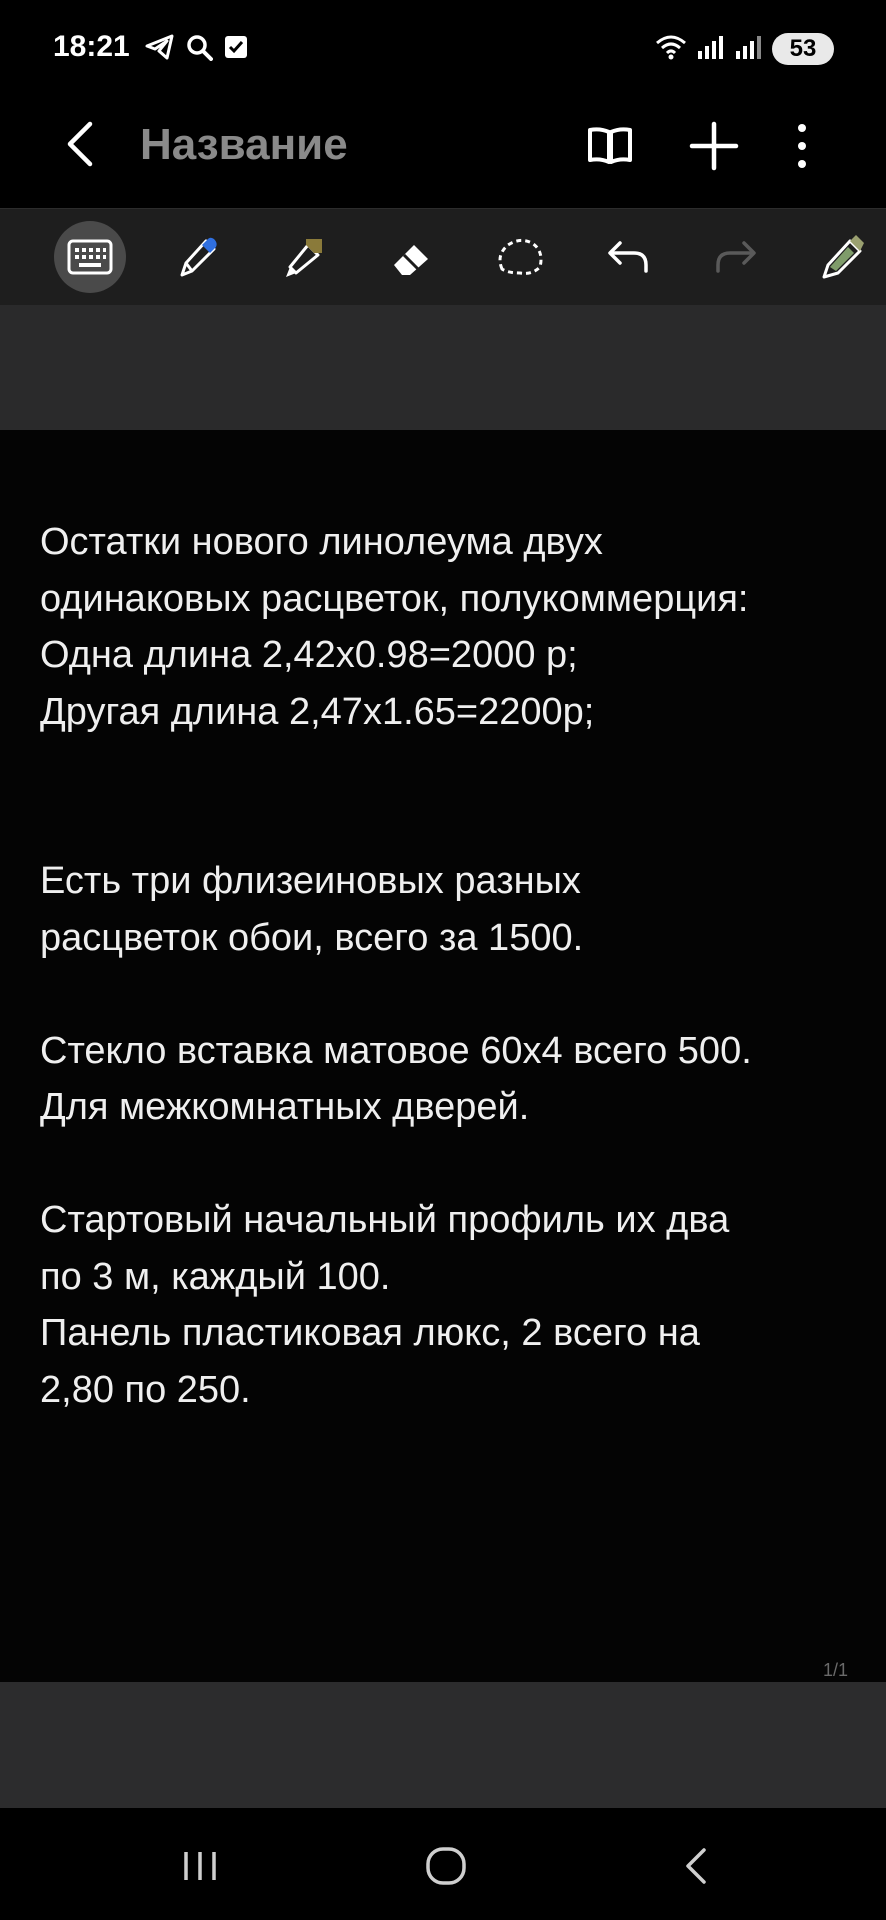 The width and height of the screenshot is (886, 1920). I want to click on note-line: Стартовый начальный профиль их два, so click(385, 1220).